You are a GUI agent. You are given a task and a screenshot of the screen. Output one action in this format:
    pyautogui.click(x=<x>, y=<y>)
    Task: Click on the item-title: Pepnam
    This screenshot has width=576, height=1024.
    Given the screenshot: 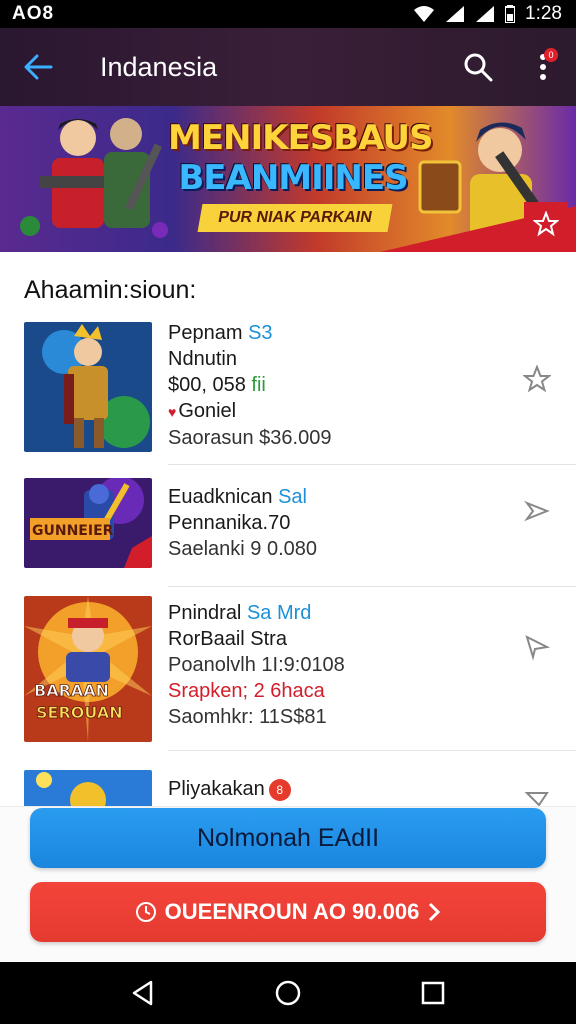 What is the action you would take?
    pyautogui.click(x=205, y=333)
    